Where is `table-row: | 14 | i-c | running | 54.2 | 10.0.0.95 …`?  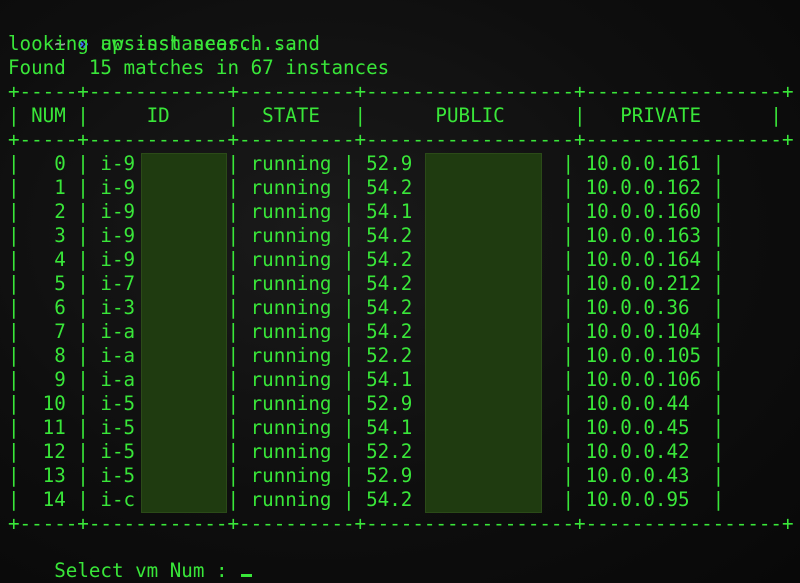
table-row: | 14 | i-c | running | 54.2 | 10.0.0.95 … is located at coordinates (366, 499).